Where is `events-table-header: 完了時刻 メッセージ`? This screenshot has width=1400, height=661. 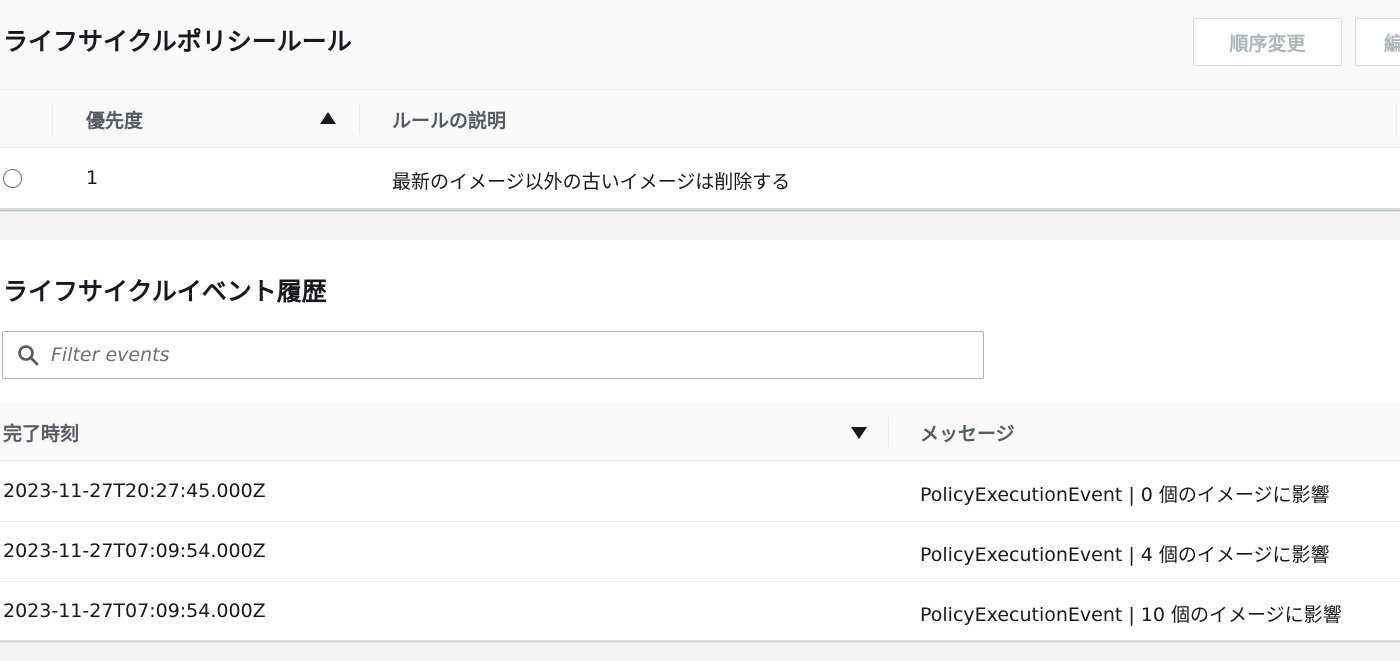 events-table-header: 完了時刻 メッセージ is located at coordinates (700, 432).